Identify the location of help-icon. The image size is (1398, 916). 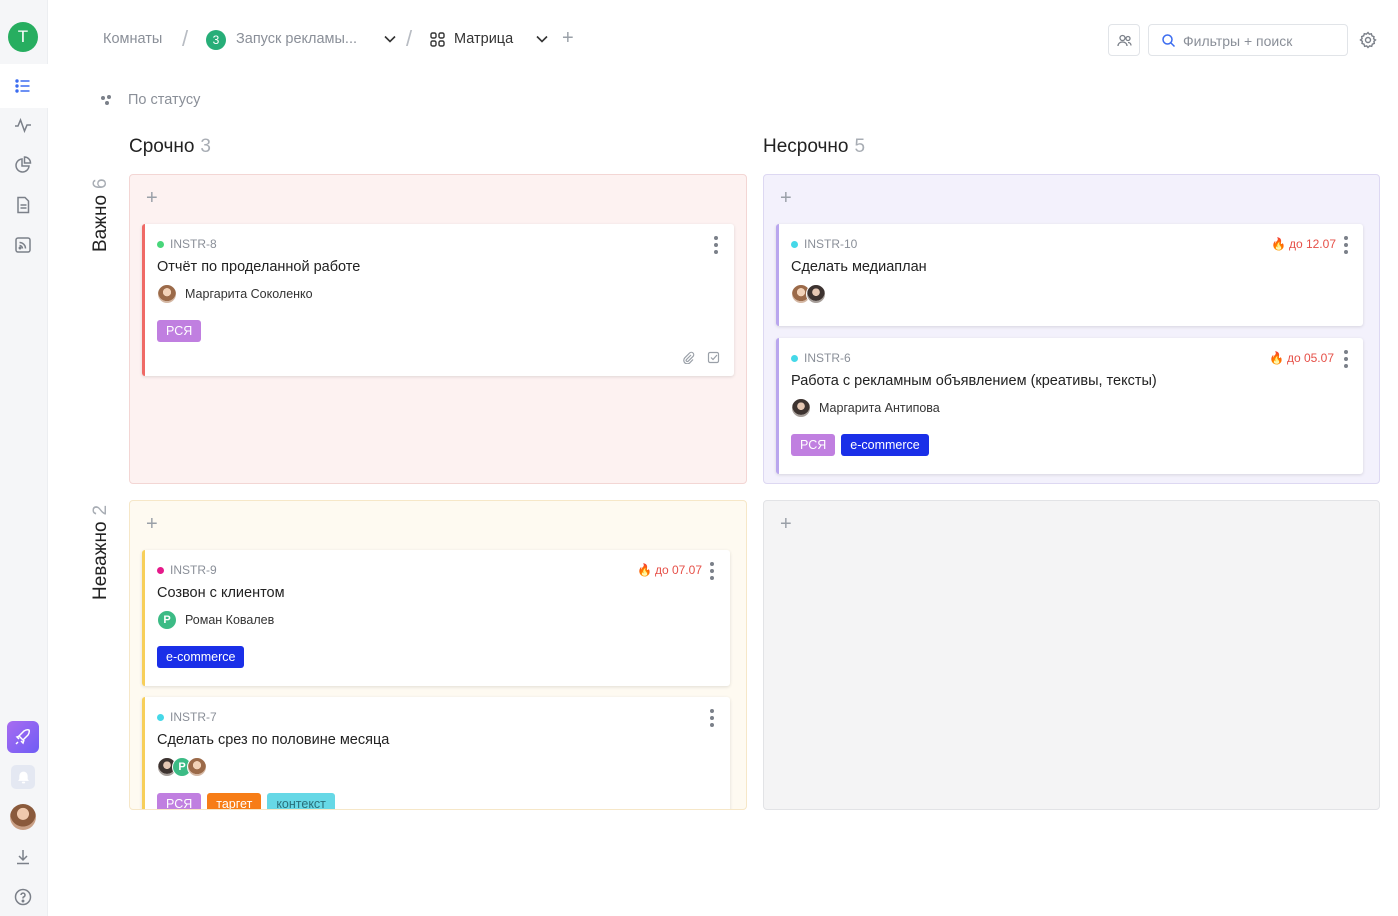
(23, 897).